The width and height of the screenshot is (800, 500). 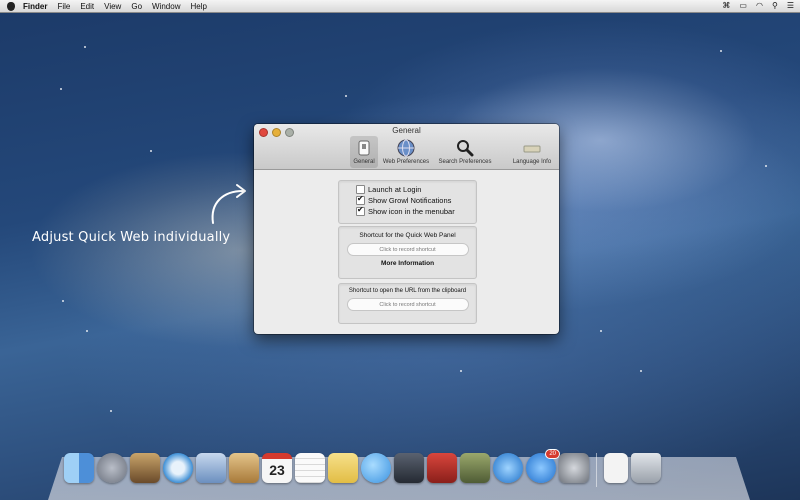 I want to click on contacts-icon, so click(x=244, y=468).